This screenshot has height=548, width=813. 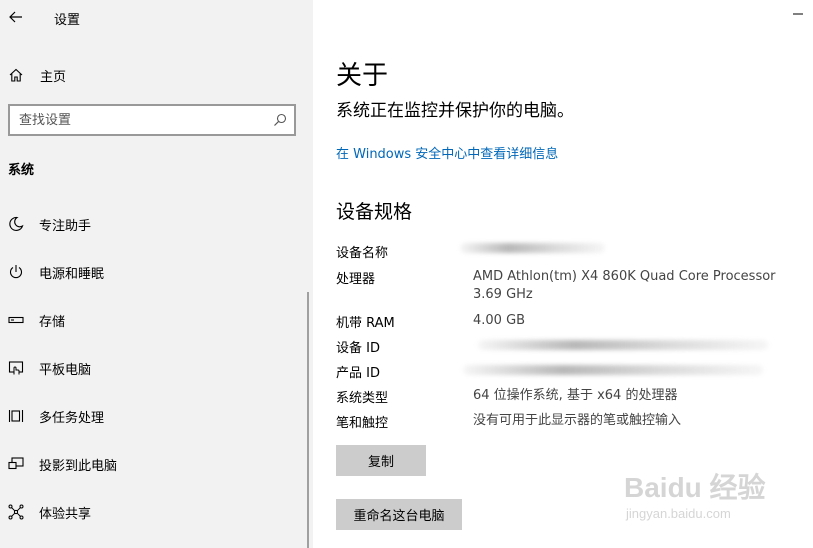 I want to click on spec-label: 笔和触控, so click(x=362, y=423).